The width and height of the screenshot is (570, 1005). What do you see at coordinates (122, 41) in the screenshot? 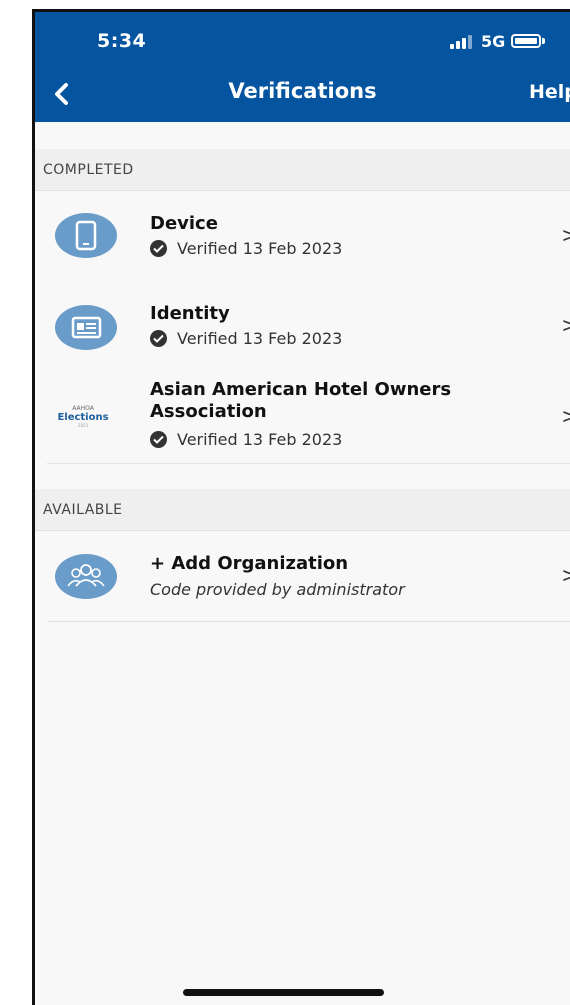
I see `status-time: 5:34` at bounding box center [122, 41].